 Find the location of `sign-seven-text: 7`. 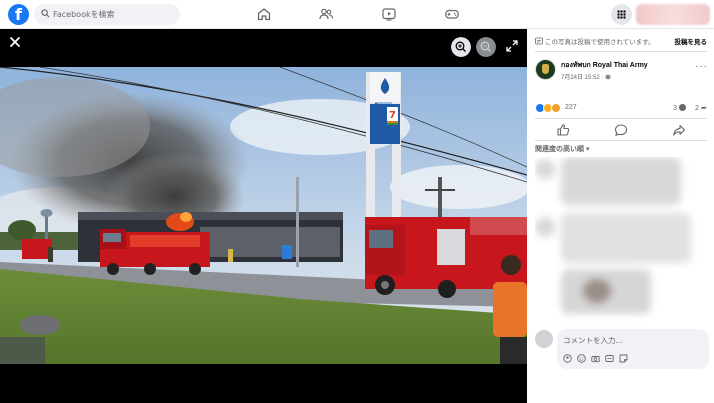

sign-seven-text: 7 is located at coordinates (392, 115).